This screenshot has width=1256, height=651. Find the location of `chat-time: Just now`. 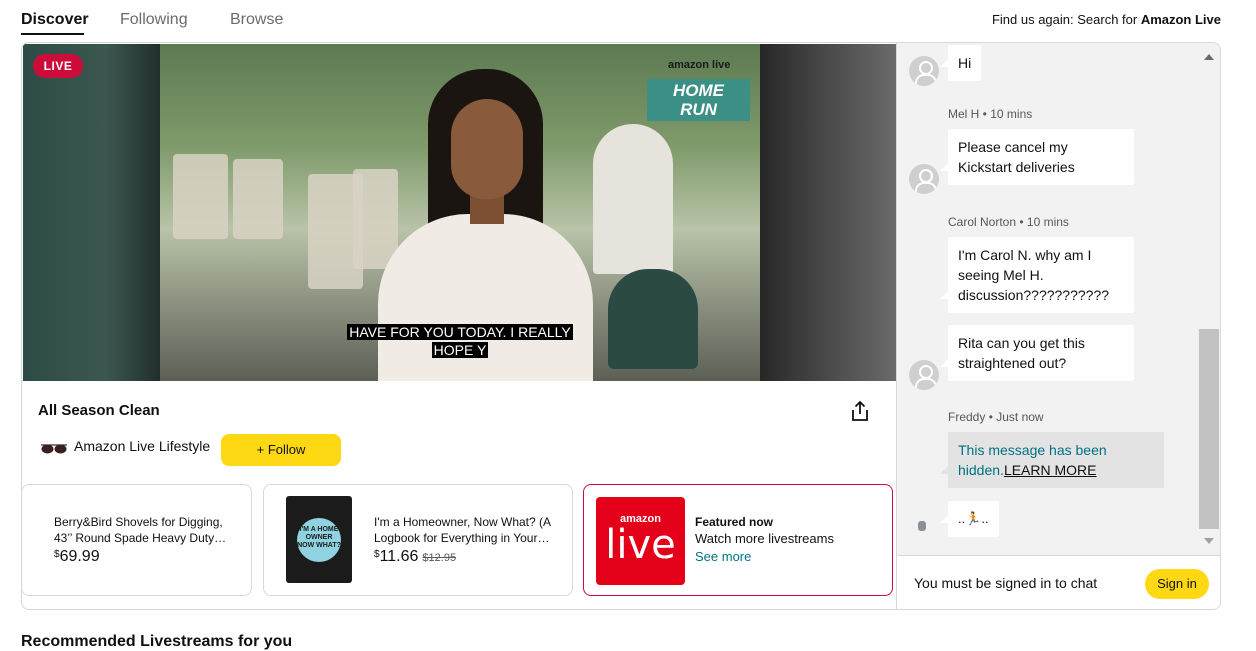

chat-time: Just now is located at coordinates (1020, 417).